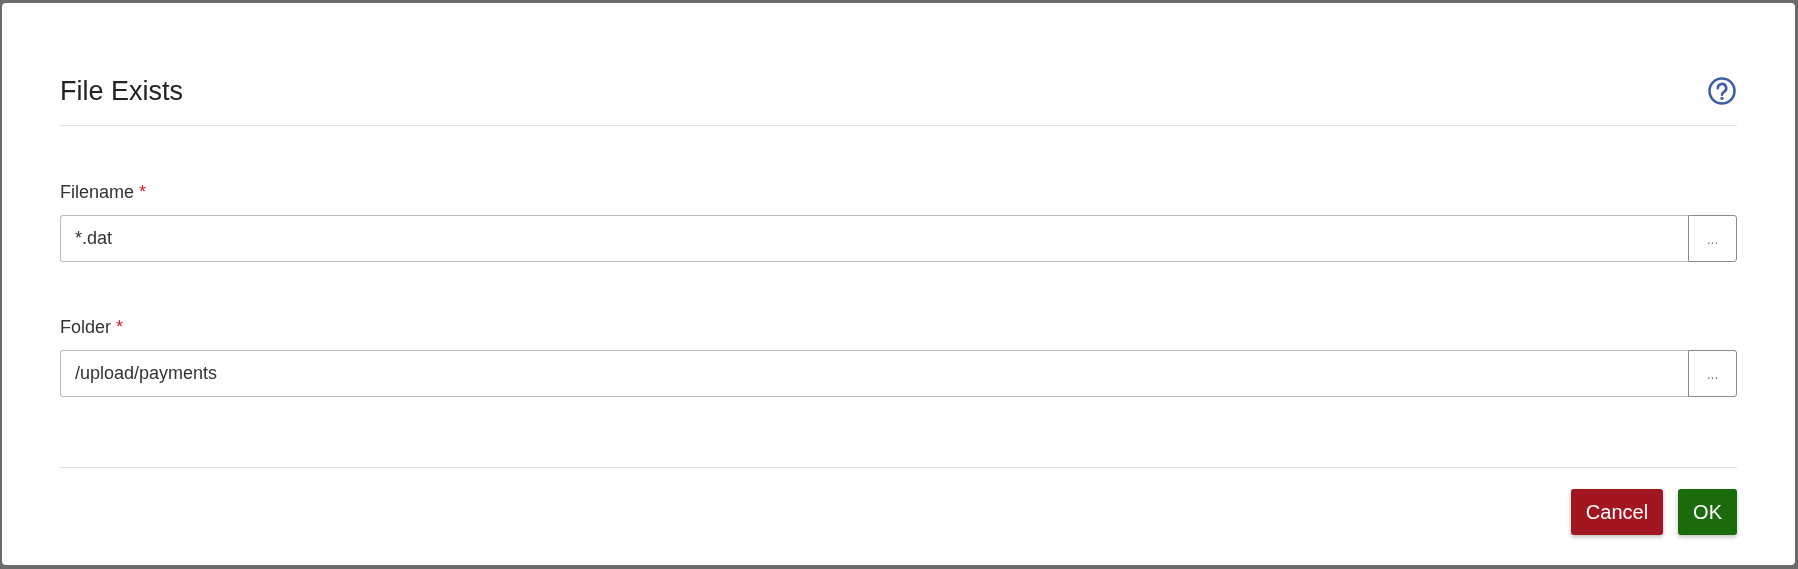  What do you see at coordinates (1707, 512) in the screenshot?
I see `ok-button: OK` at bounding box center [1707, 512].